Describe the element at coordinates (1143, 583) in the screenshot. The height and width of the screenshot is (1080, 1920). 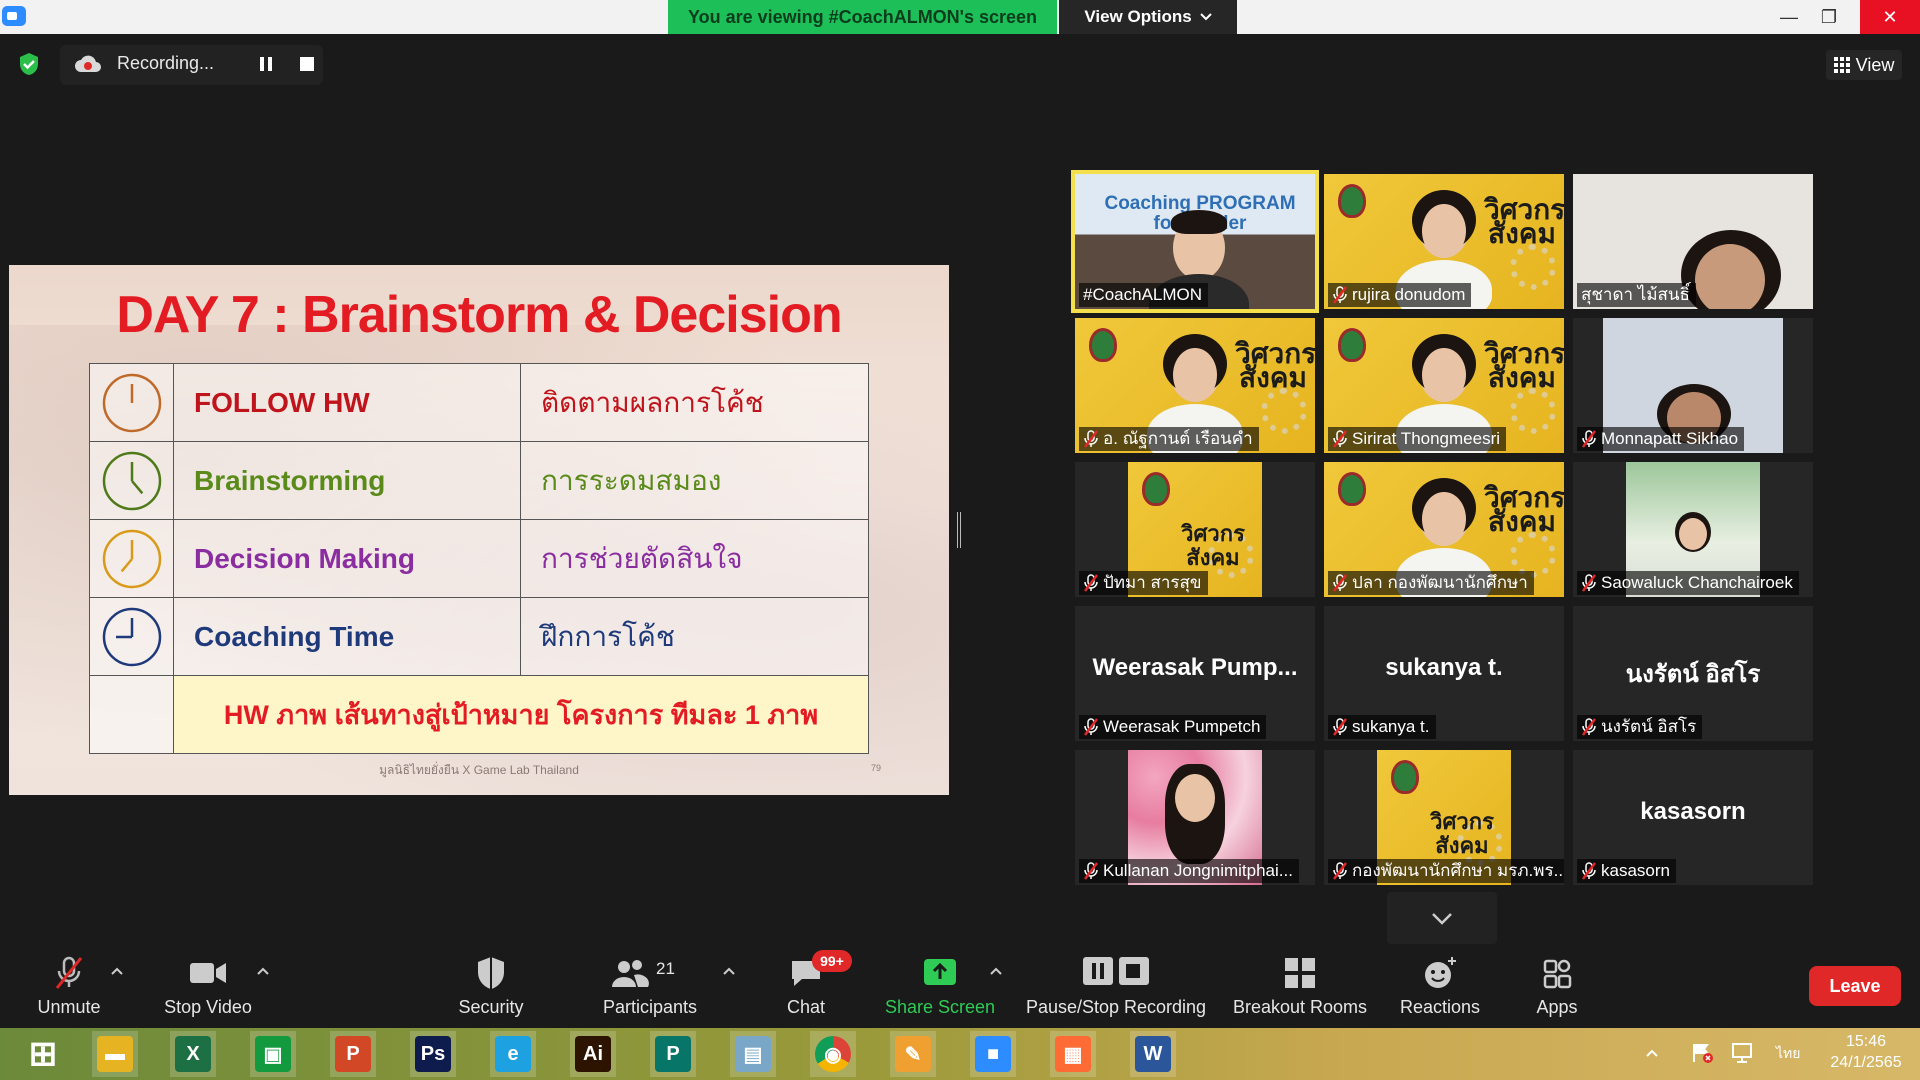
I see `participant-name-label: ปัทมา สารสุข` at that location.